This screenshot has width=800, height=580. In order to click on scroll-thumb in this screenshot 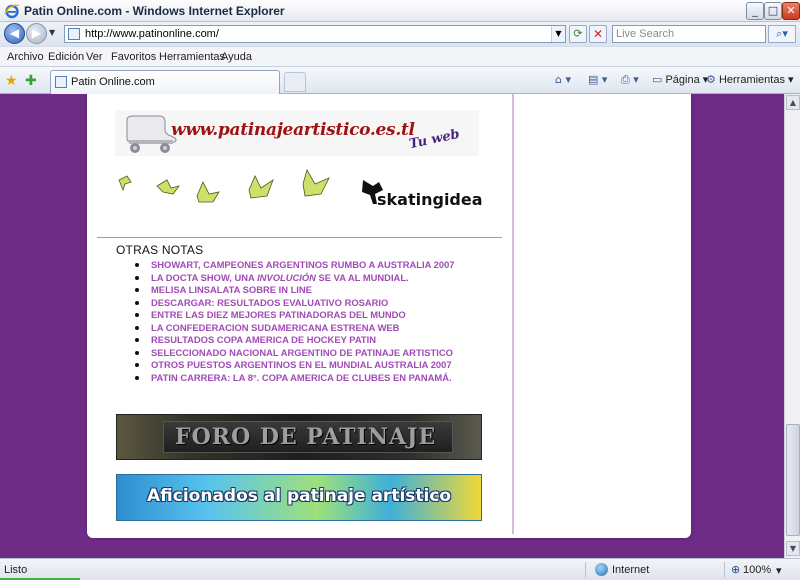, I will do `click(793, 480)`.